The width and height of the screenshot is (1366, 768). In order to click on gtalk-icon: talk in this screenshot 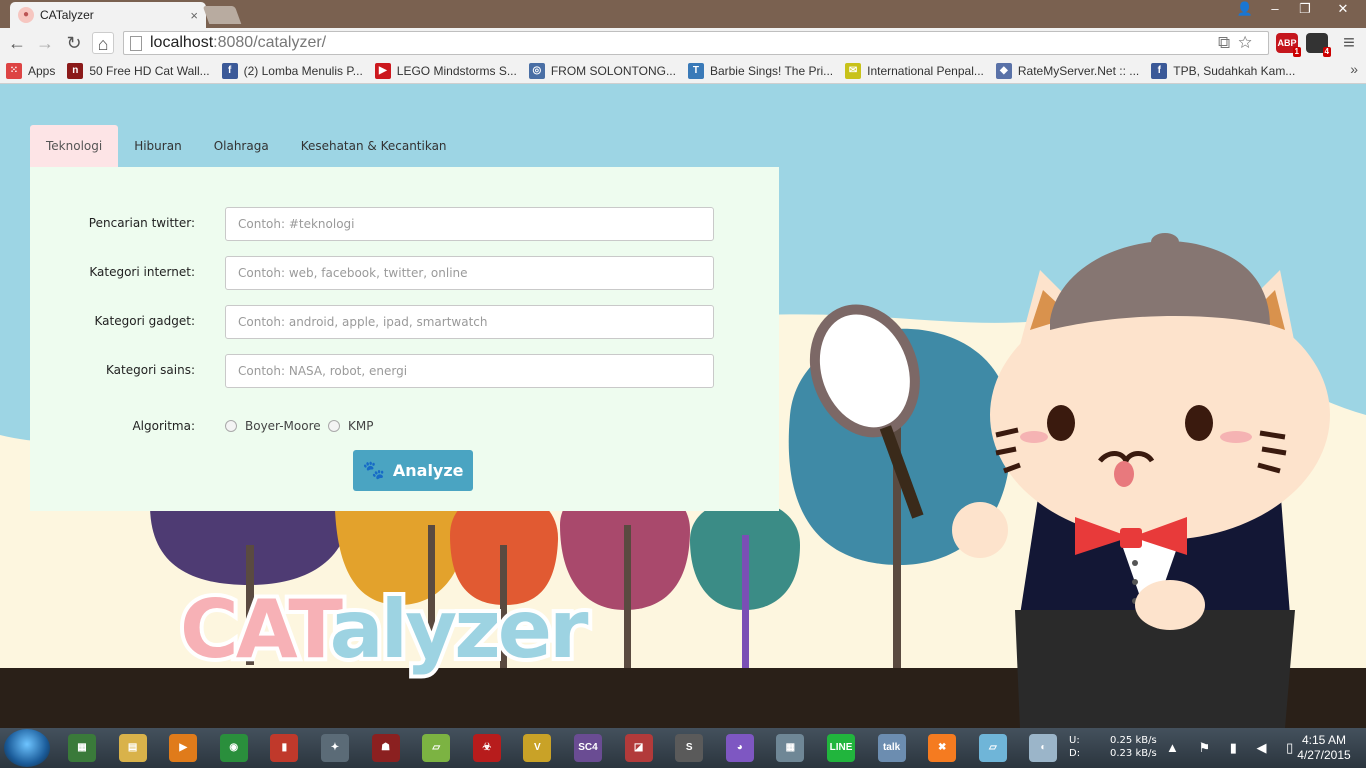, I will do `click(891, 748)`.